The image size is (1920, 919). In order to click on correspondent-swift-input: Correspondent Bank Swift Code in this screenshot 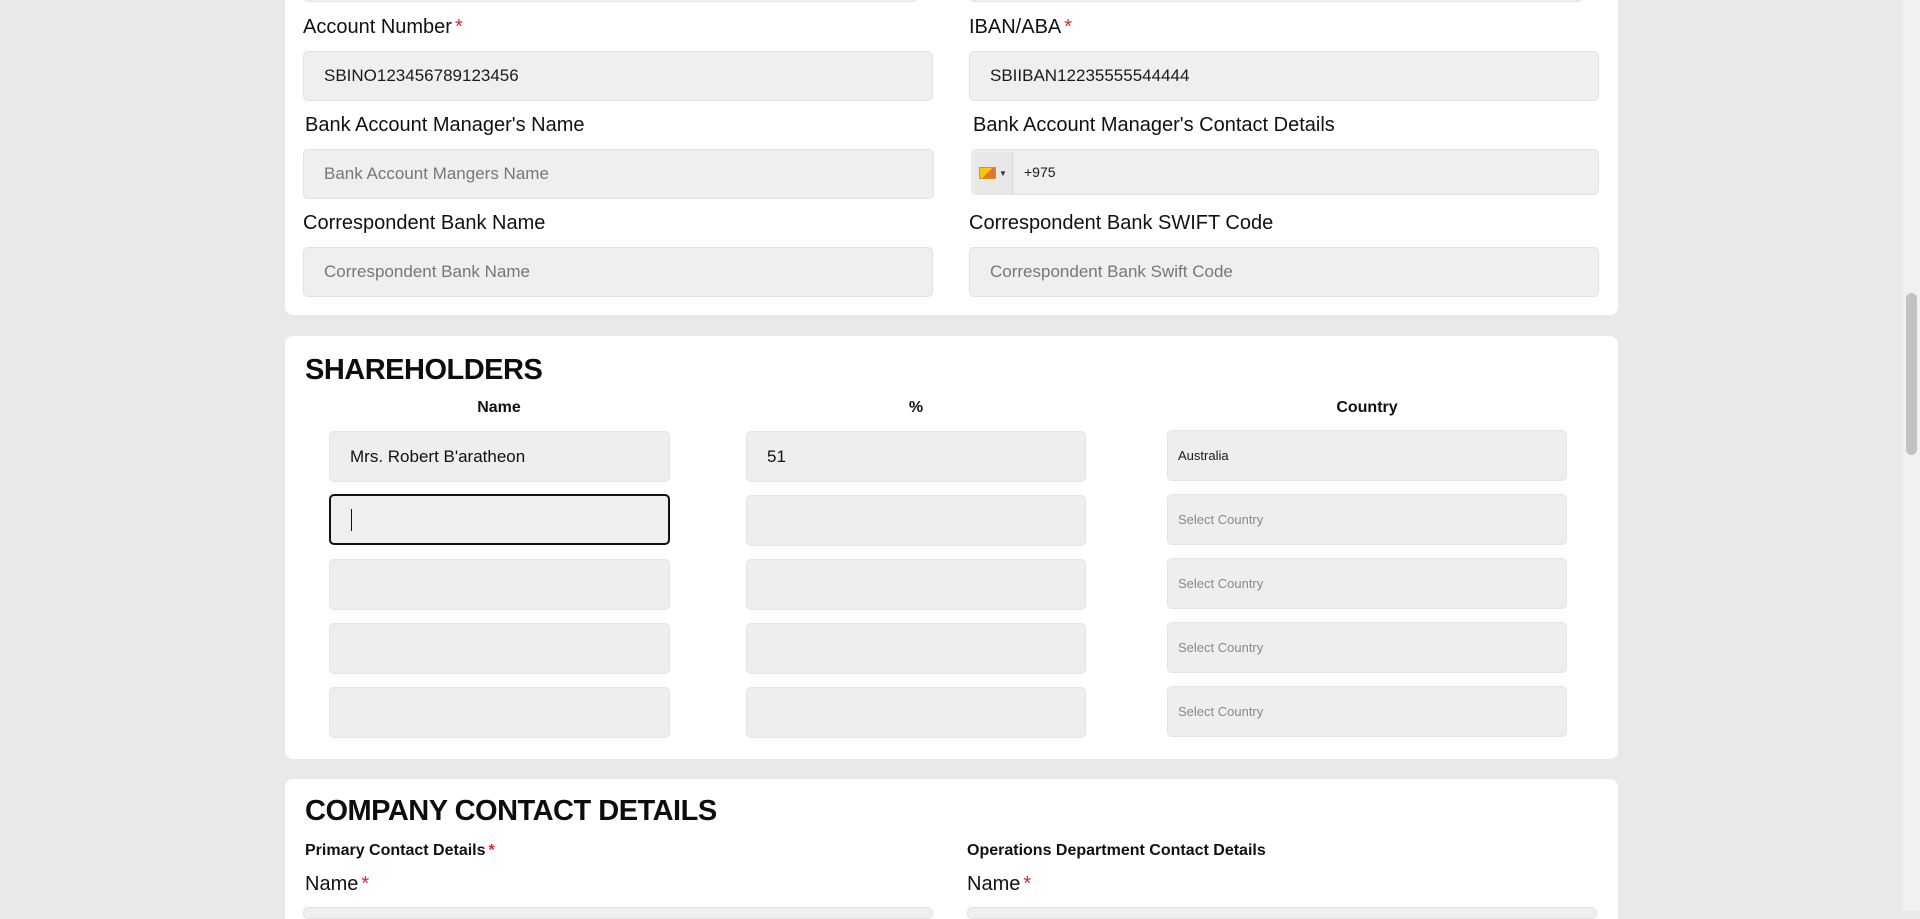, I will do `click(1284, 272)`.